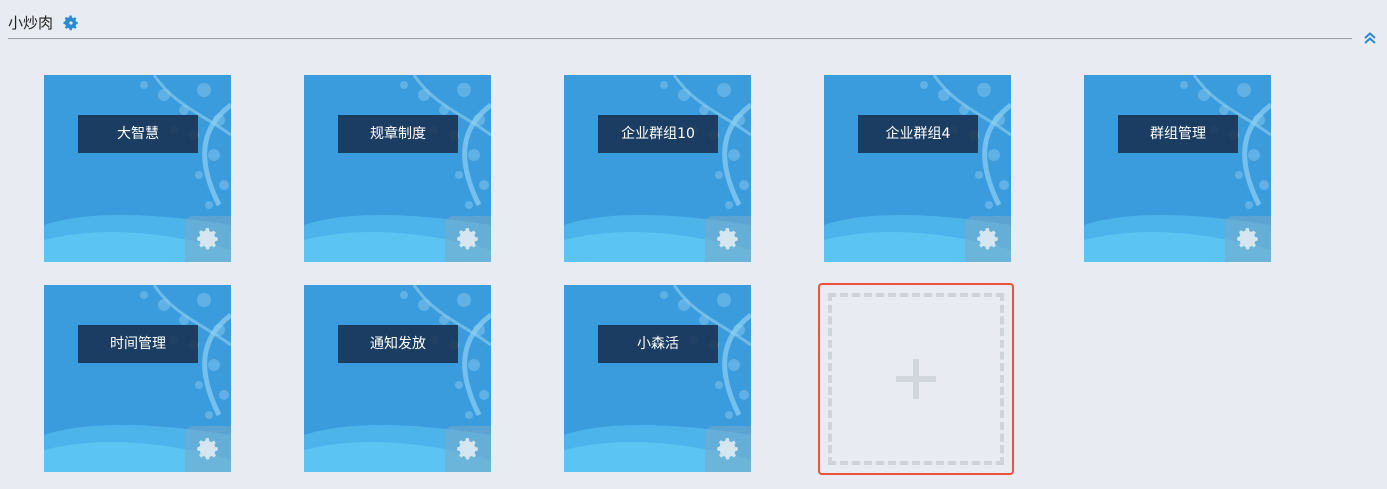  Describe the element at coordinates (398, 344) in the screenshot. I see `tile-label: 通知发放` at that location.